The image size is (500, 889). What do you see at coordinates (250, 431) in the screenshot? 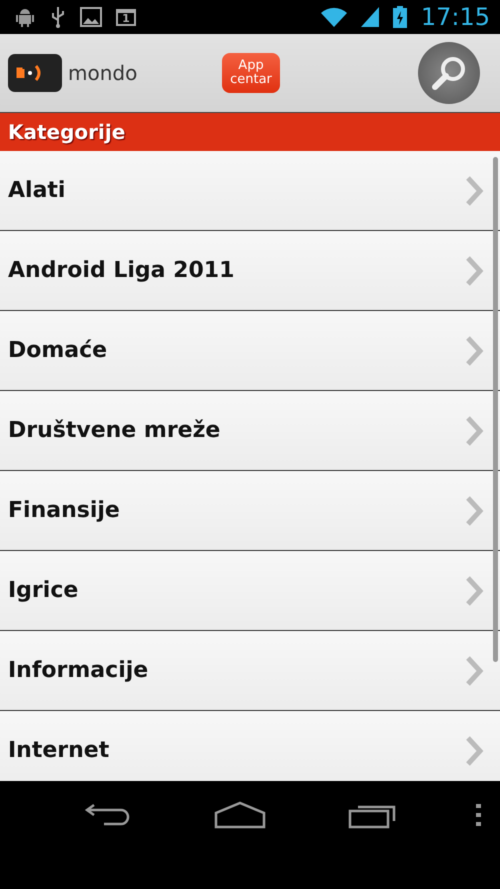
I see `category-item: Društvene mreže` at bounding box center [250, 431].